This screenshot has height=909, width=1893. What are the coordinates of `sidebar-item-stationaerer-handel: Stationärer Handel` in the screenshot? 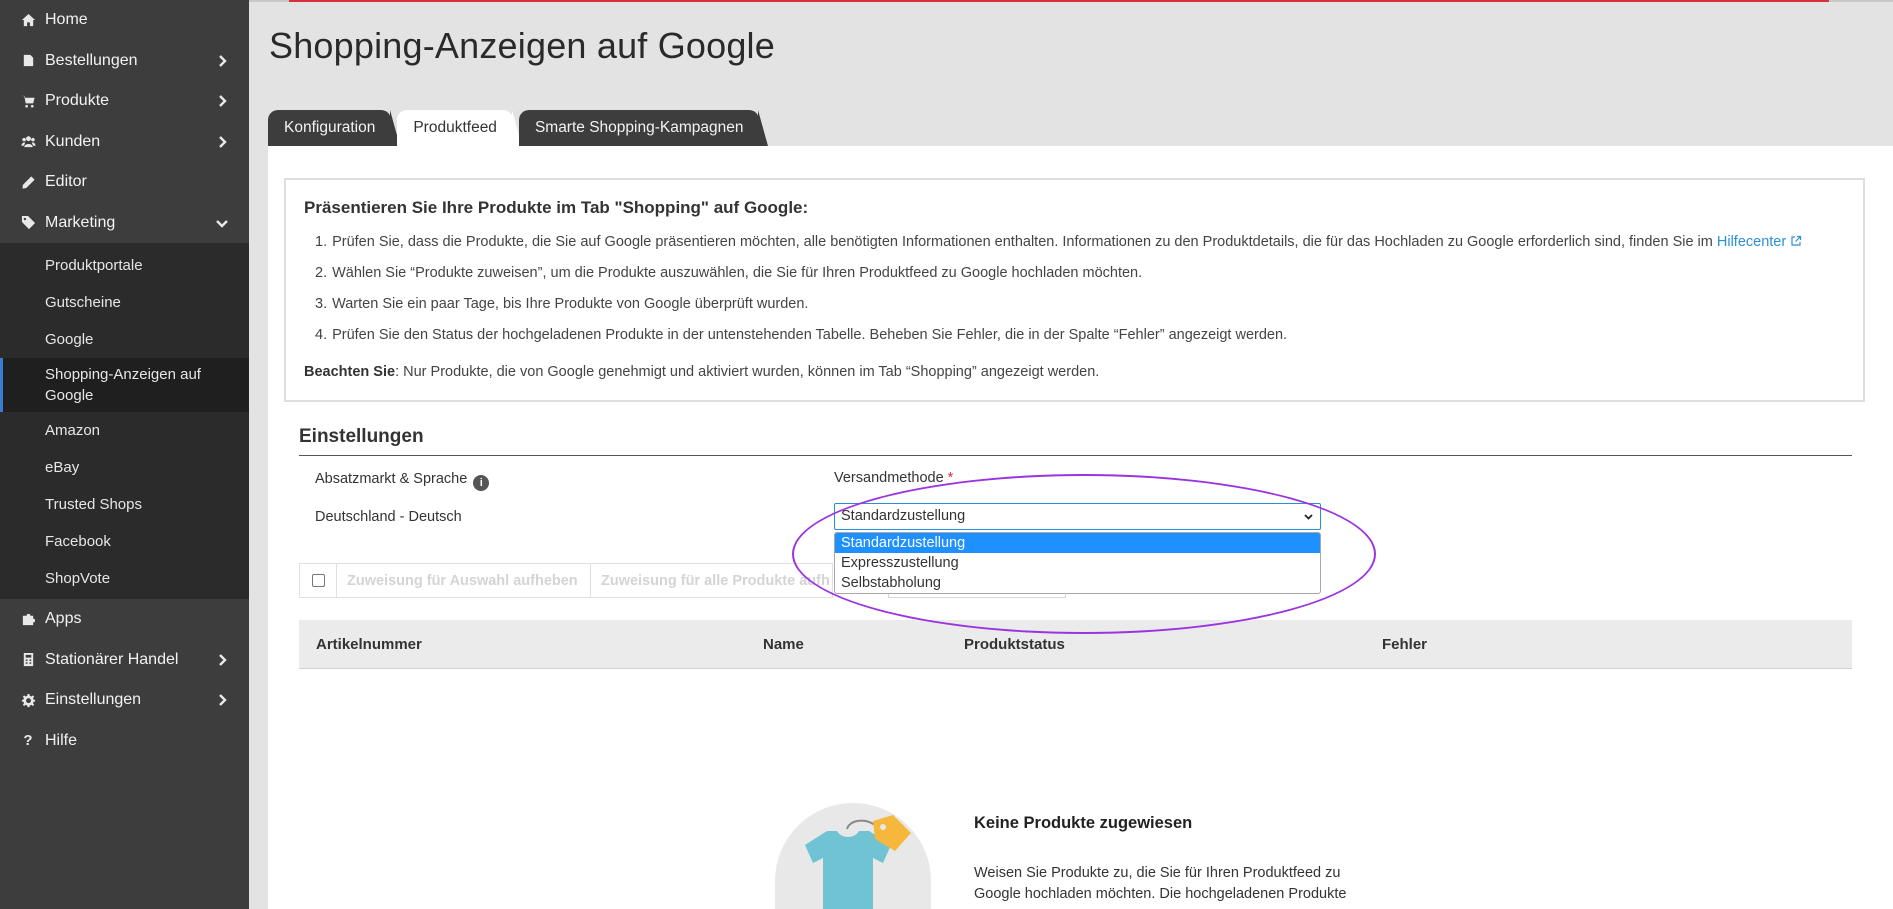 It's located at (124, 660).